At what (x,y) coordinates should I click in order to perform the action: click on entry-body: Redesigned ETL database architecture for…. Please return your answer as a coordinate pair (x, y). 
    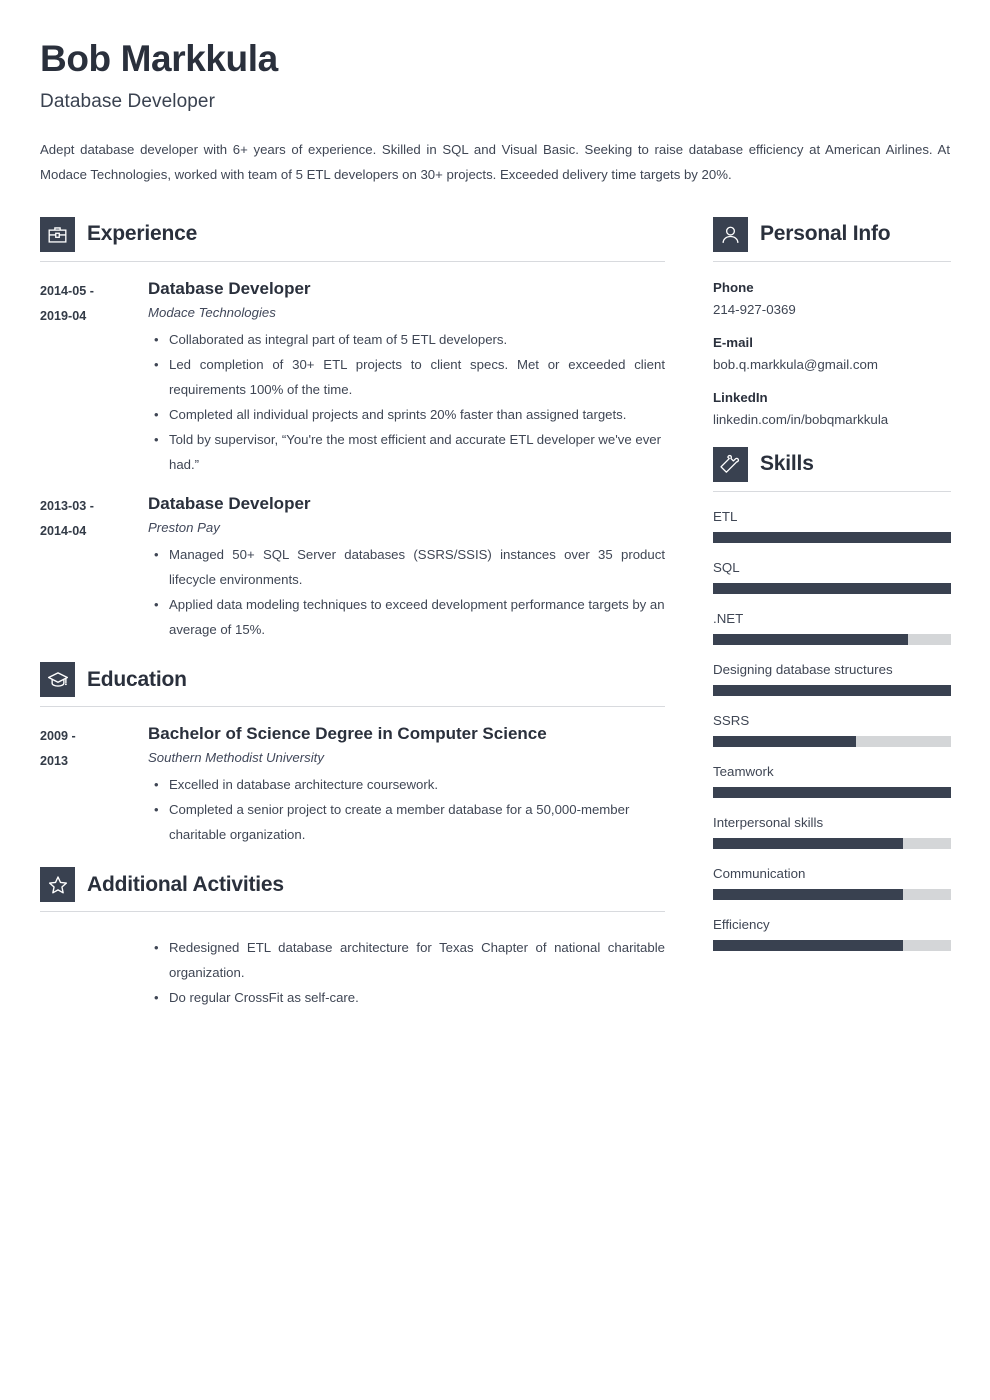
    Looking at the image, I should click on (406, 969).